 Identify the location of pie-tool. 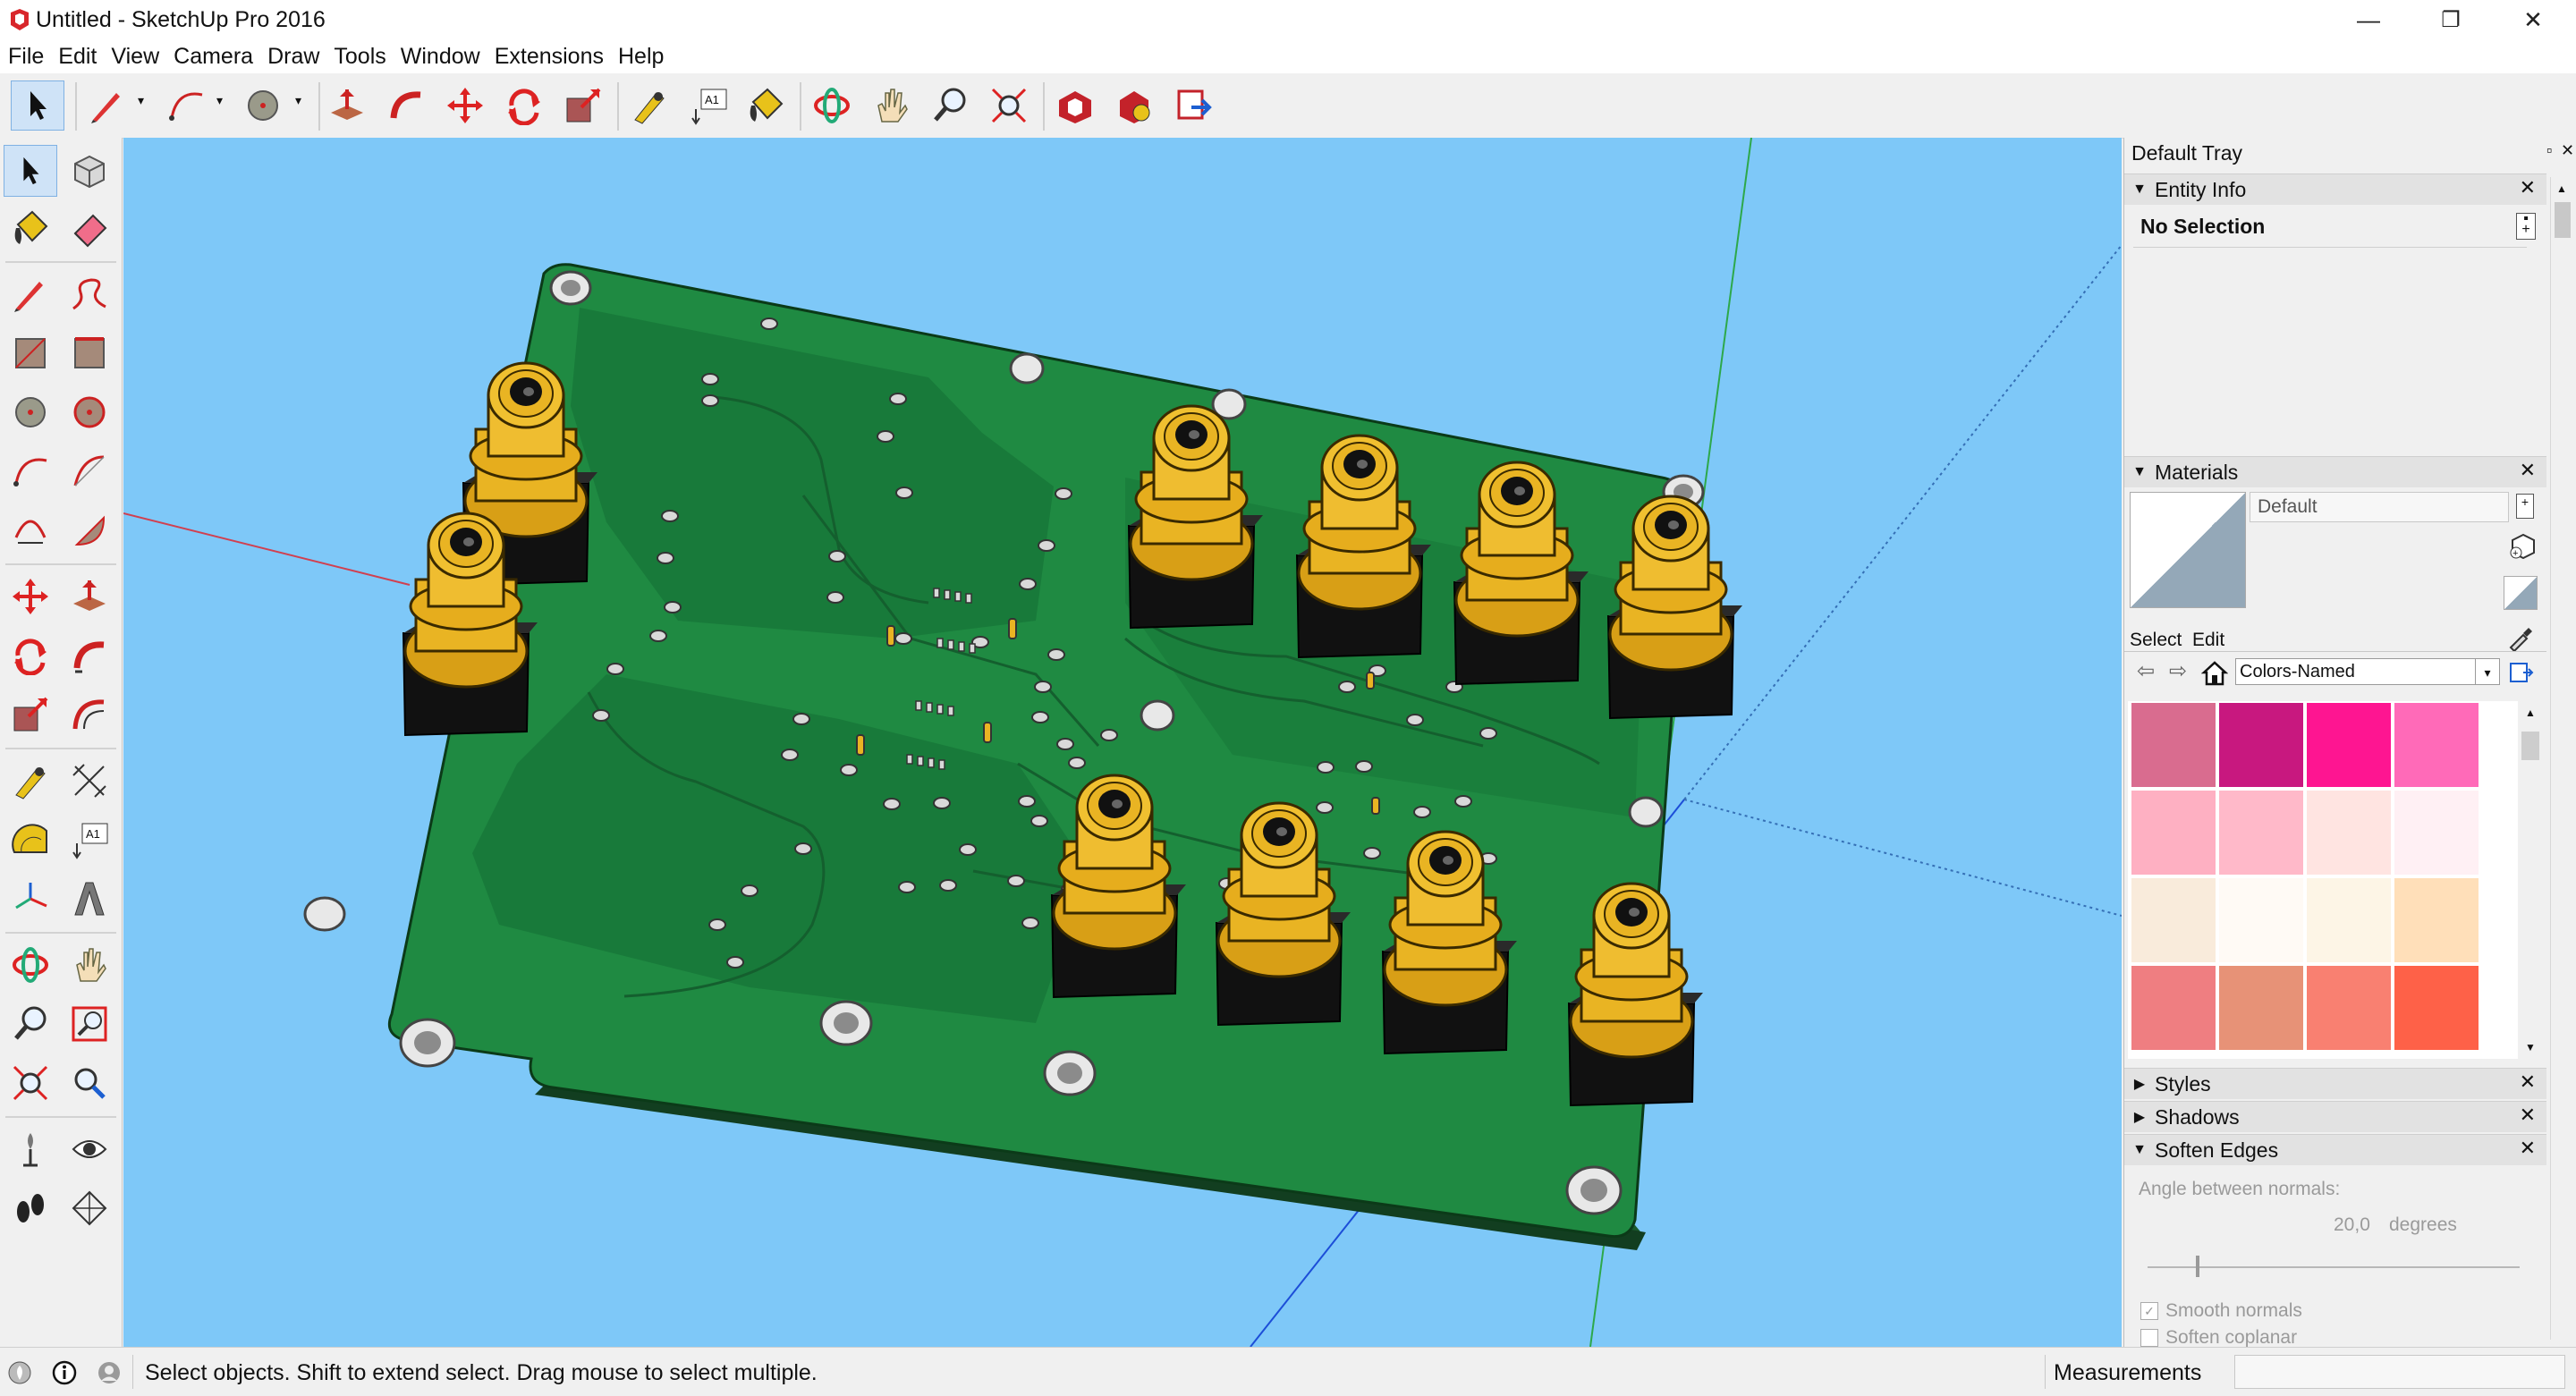
(89, 530).